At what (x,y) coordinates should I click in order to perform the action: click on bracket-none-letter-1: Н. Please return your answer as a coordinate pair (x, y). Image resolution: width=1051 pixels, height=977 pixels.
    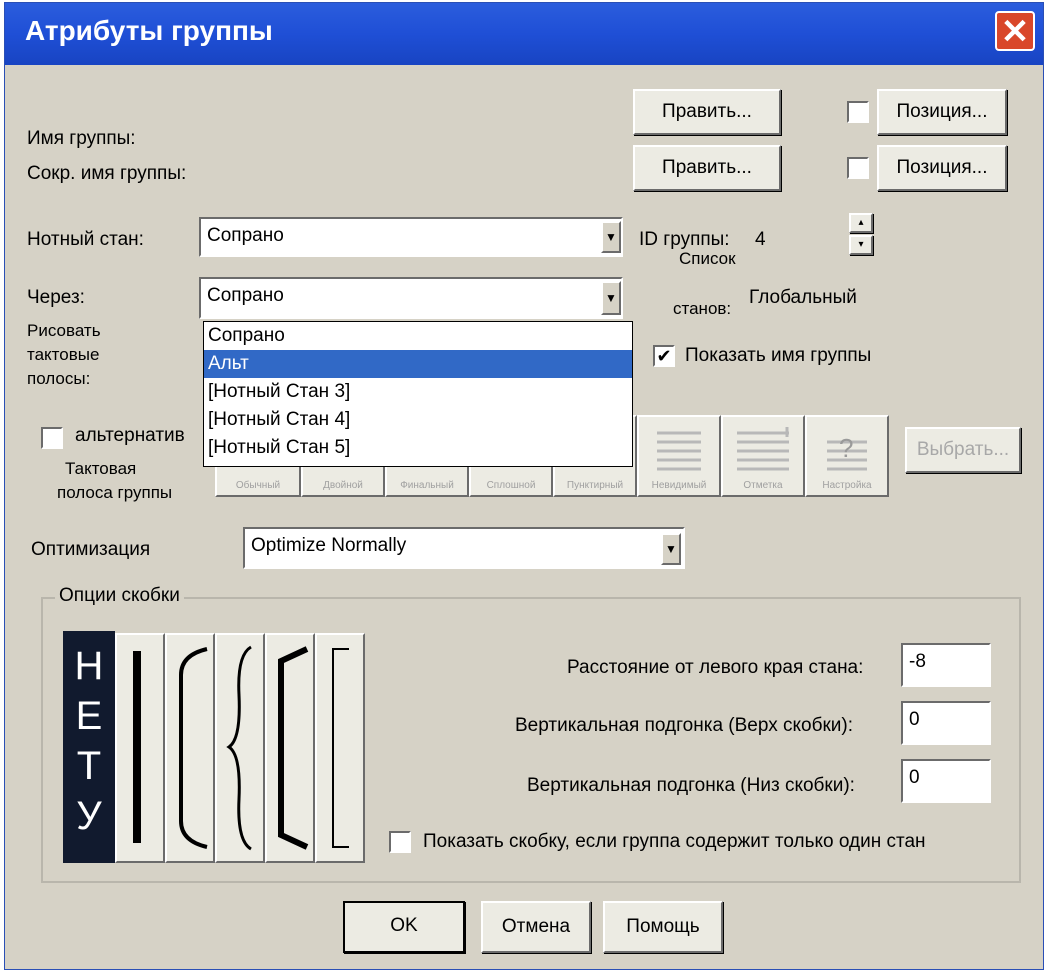
    Looking at the image, I should click on (89, 666).